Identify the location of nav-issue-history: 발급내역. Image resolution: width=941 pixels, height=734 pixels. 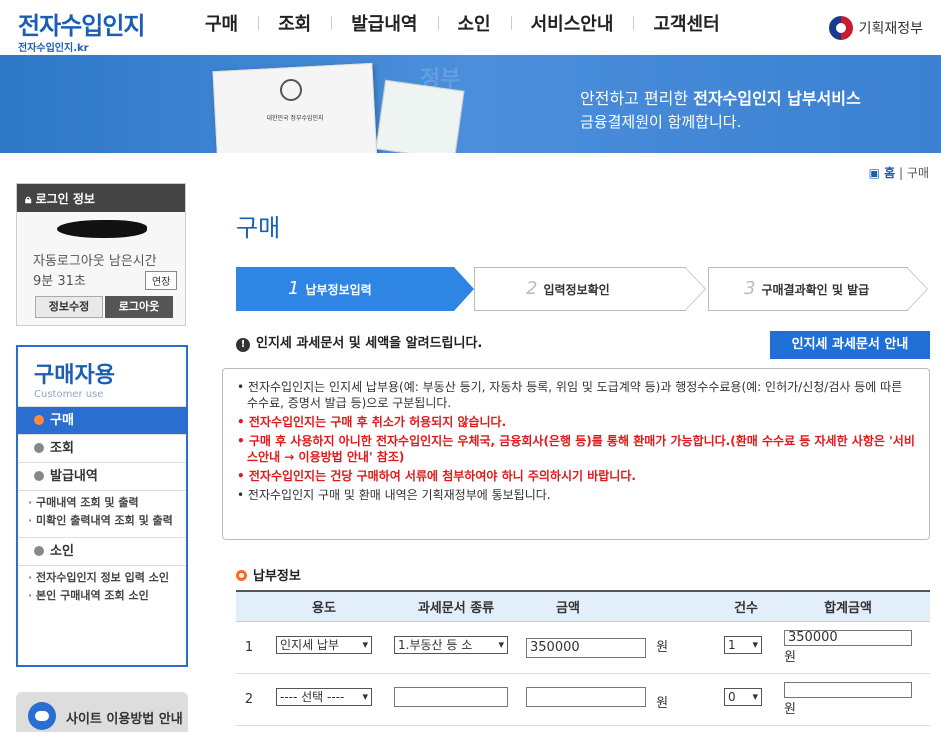
(384, 23).